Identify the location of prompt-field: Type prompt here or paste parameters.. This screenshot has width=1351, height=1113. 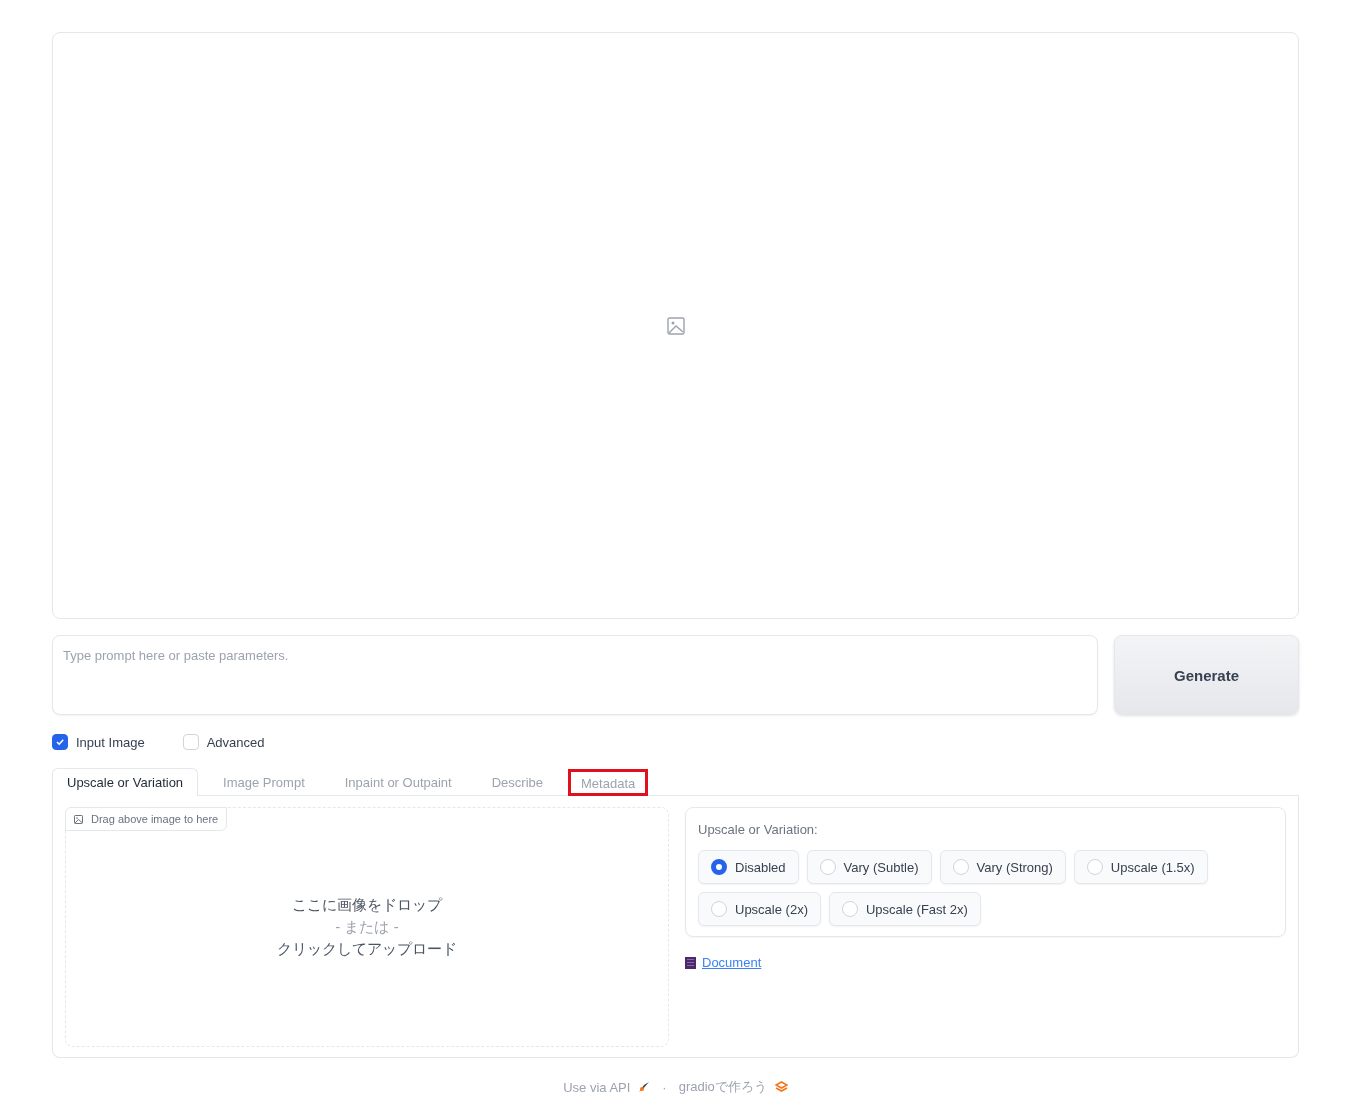
(575, 675).